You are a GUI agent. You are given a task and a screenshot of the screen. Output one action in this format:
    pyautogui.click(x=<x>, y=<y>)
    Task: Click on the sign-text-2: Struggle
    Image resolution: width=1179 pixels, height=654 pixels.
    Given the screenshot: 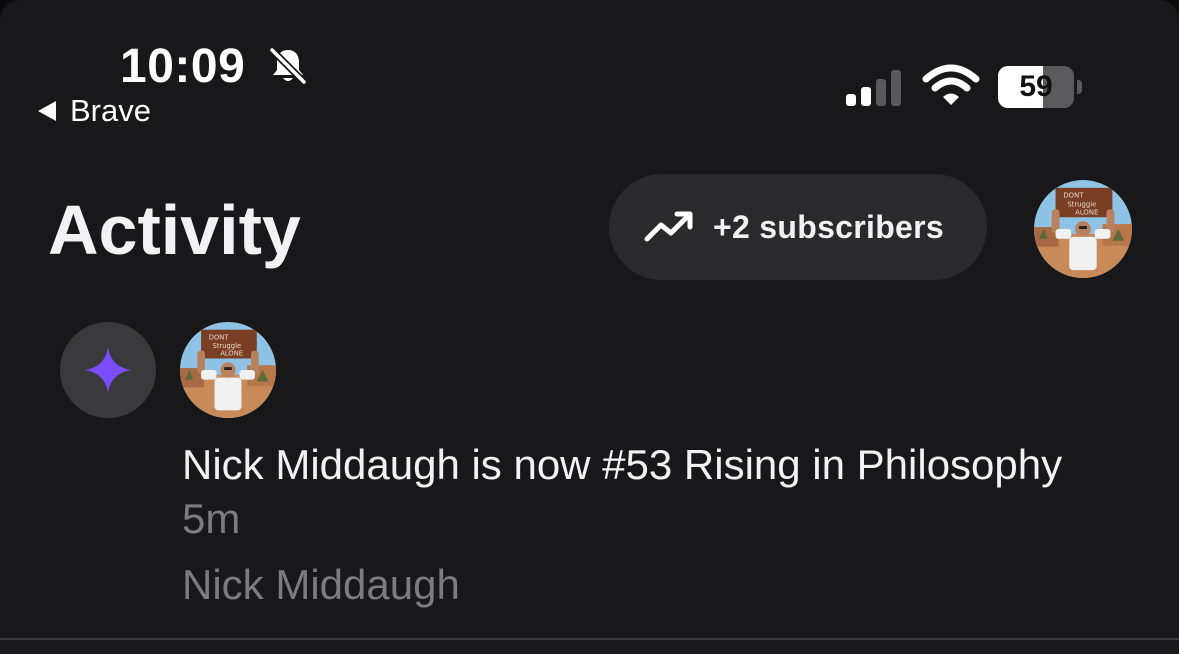 What is the action you would take?
    pyautogui.click(x=1081, y=204)
    